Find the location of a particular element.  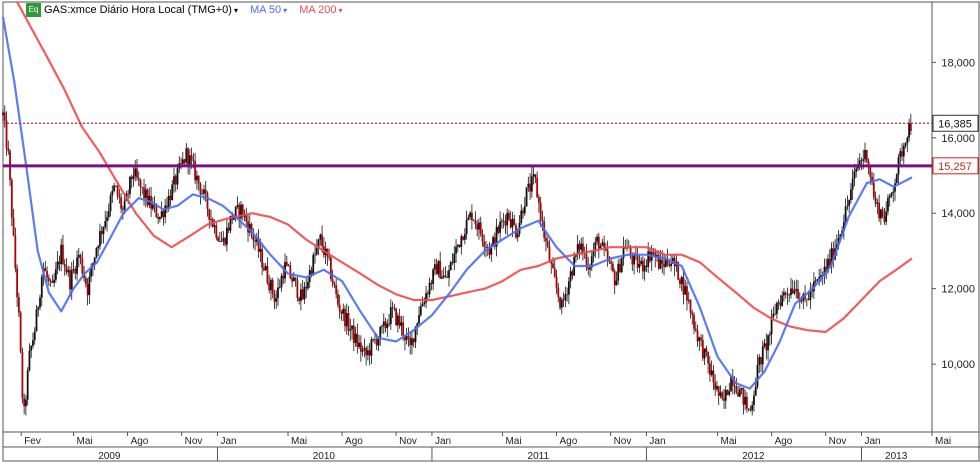

instrument-label: GAS:xmce Diário Hora Local (TMG+0) is located at coordinates (138, 10).